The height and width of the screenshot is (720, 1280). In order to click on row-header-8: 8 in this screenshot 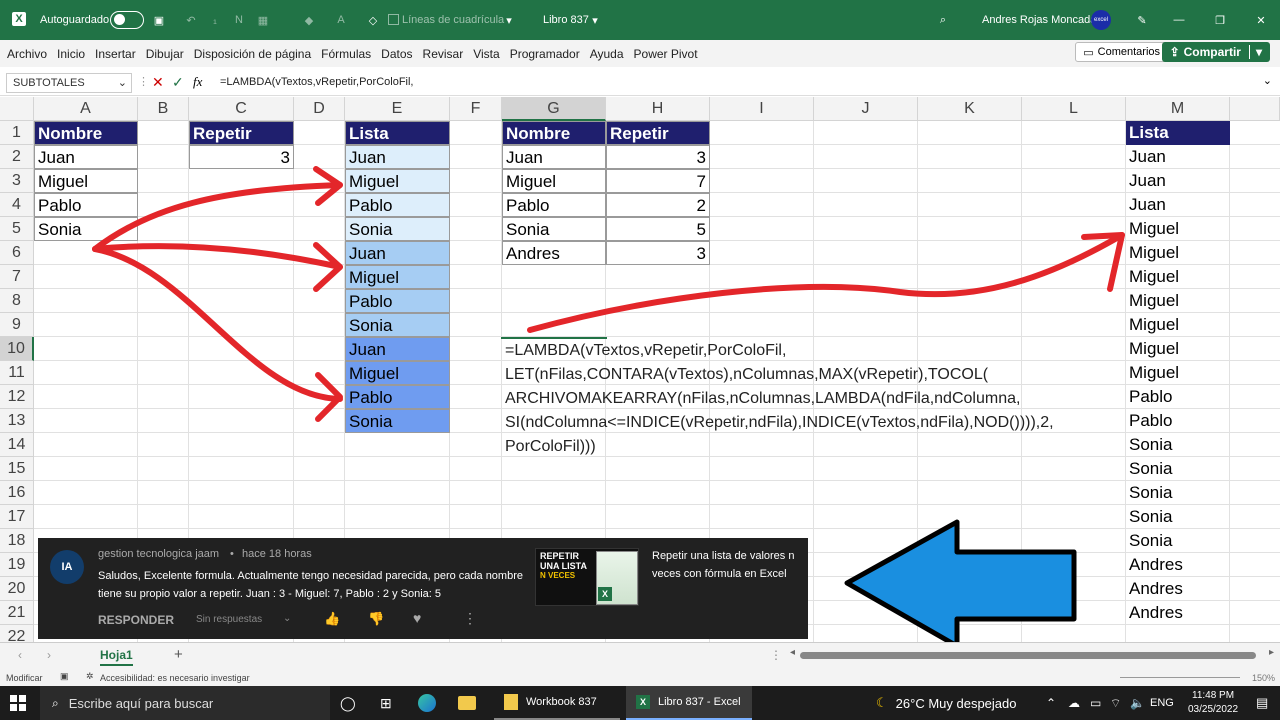, I will do `click(17, 301)`.